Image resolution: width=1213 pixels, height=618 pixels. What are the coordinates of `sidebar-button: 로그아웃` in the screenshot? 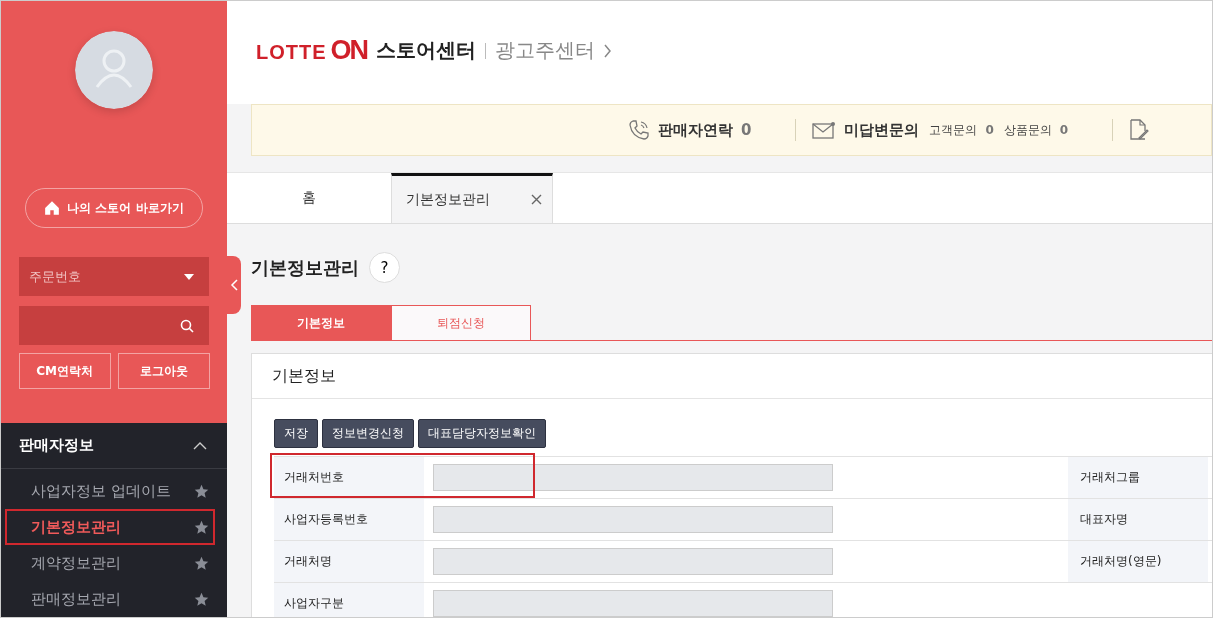 It's located at (163, 371).